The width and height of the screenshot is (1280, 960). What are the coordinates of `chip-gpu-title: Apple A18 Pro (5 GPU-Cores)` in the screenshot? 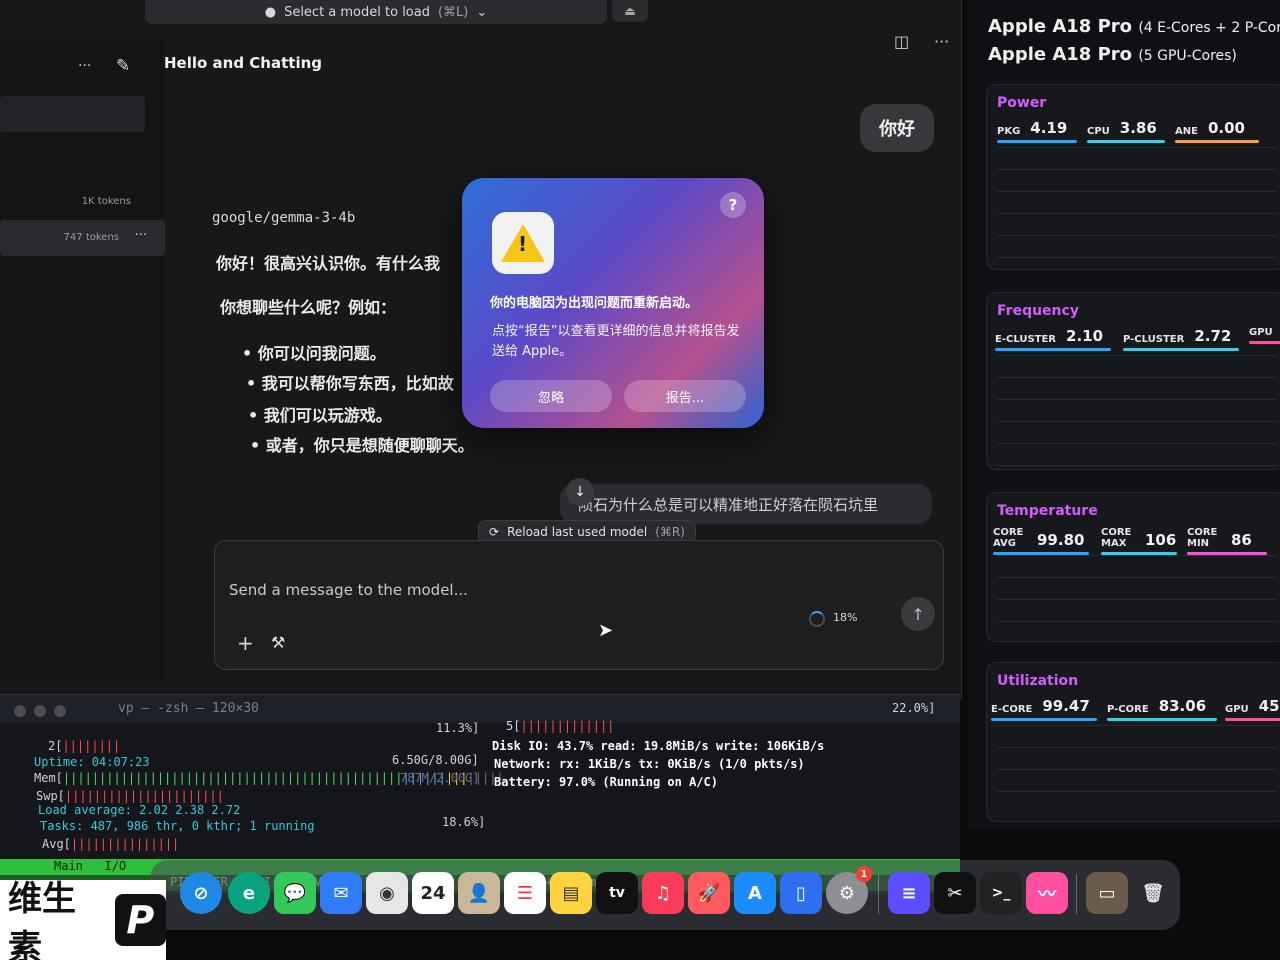 It's located at (1112, 54).